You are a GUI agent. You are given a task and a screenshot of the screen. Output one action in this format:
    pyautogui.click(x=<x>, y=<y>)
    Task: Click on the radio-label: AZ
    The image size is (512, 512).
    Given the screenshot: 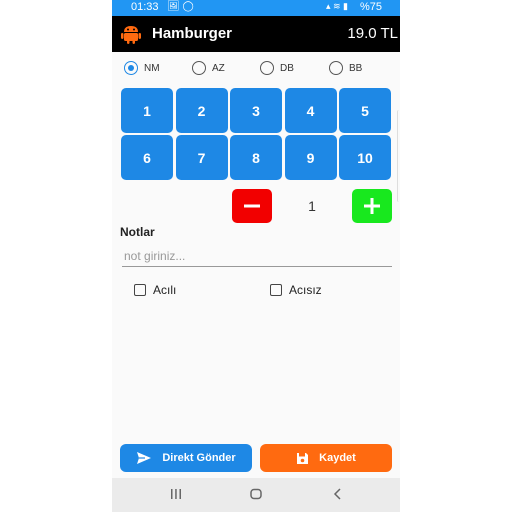 What is the action you would take?
    pyautogui.click(x=218, y=68)
    